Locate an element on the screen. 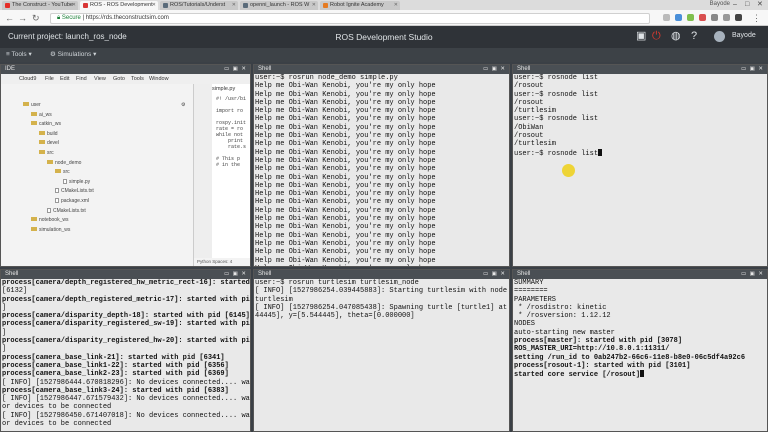 The image size is (768, 432). save-icon: ▣ is located at coordinates (641, 36).